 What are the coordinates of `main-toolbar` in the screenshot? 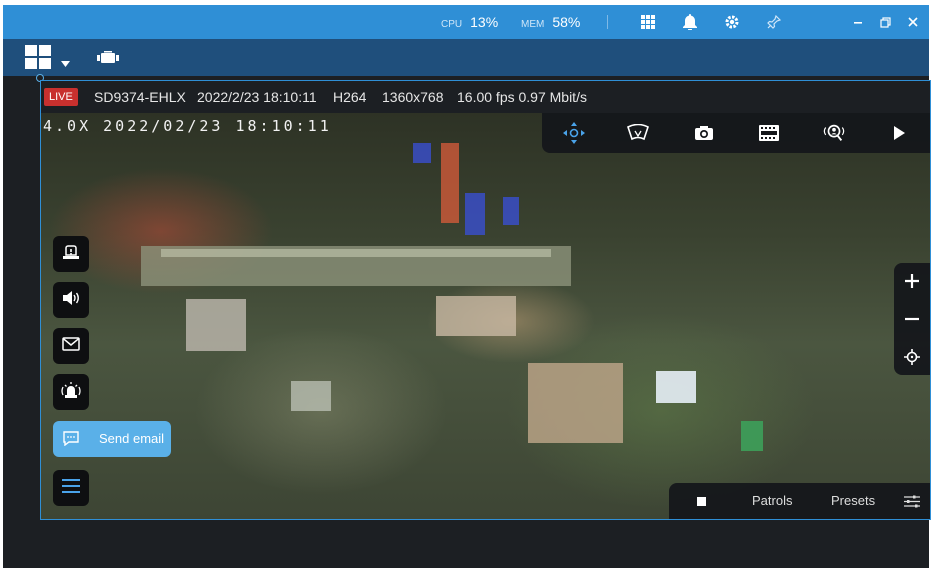 It's located at (466, 57).